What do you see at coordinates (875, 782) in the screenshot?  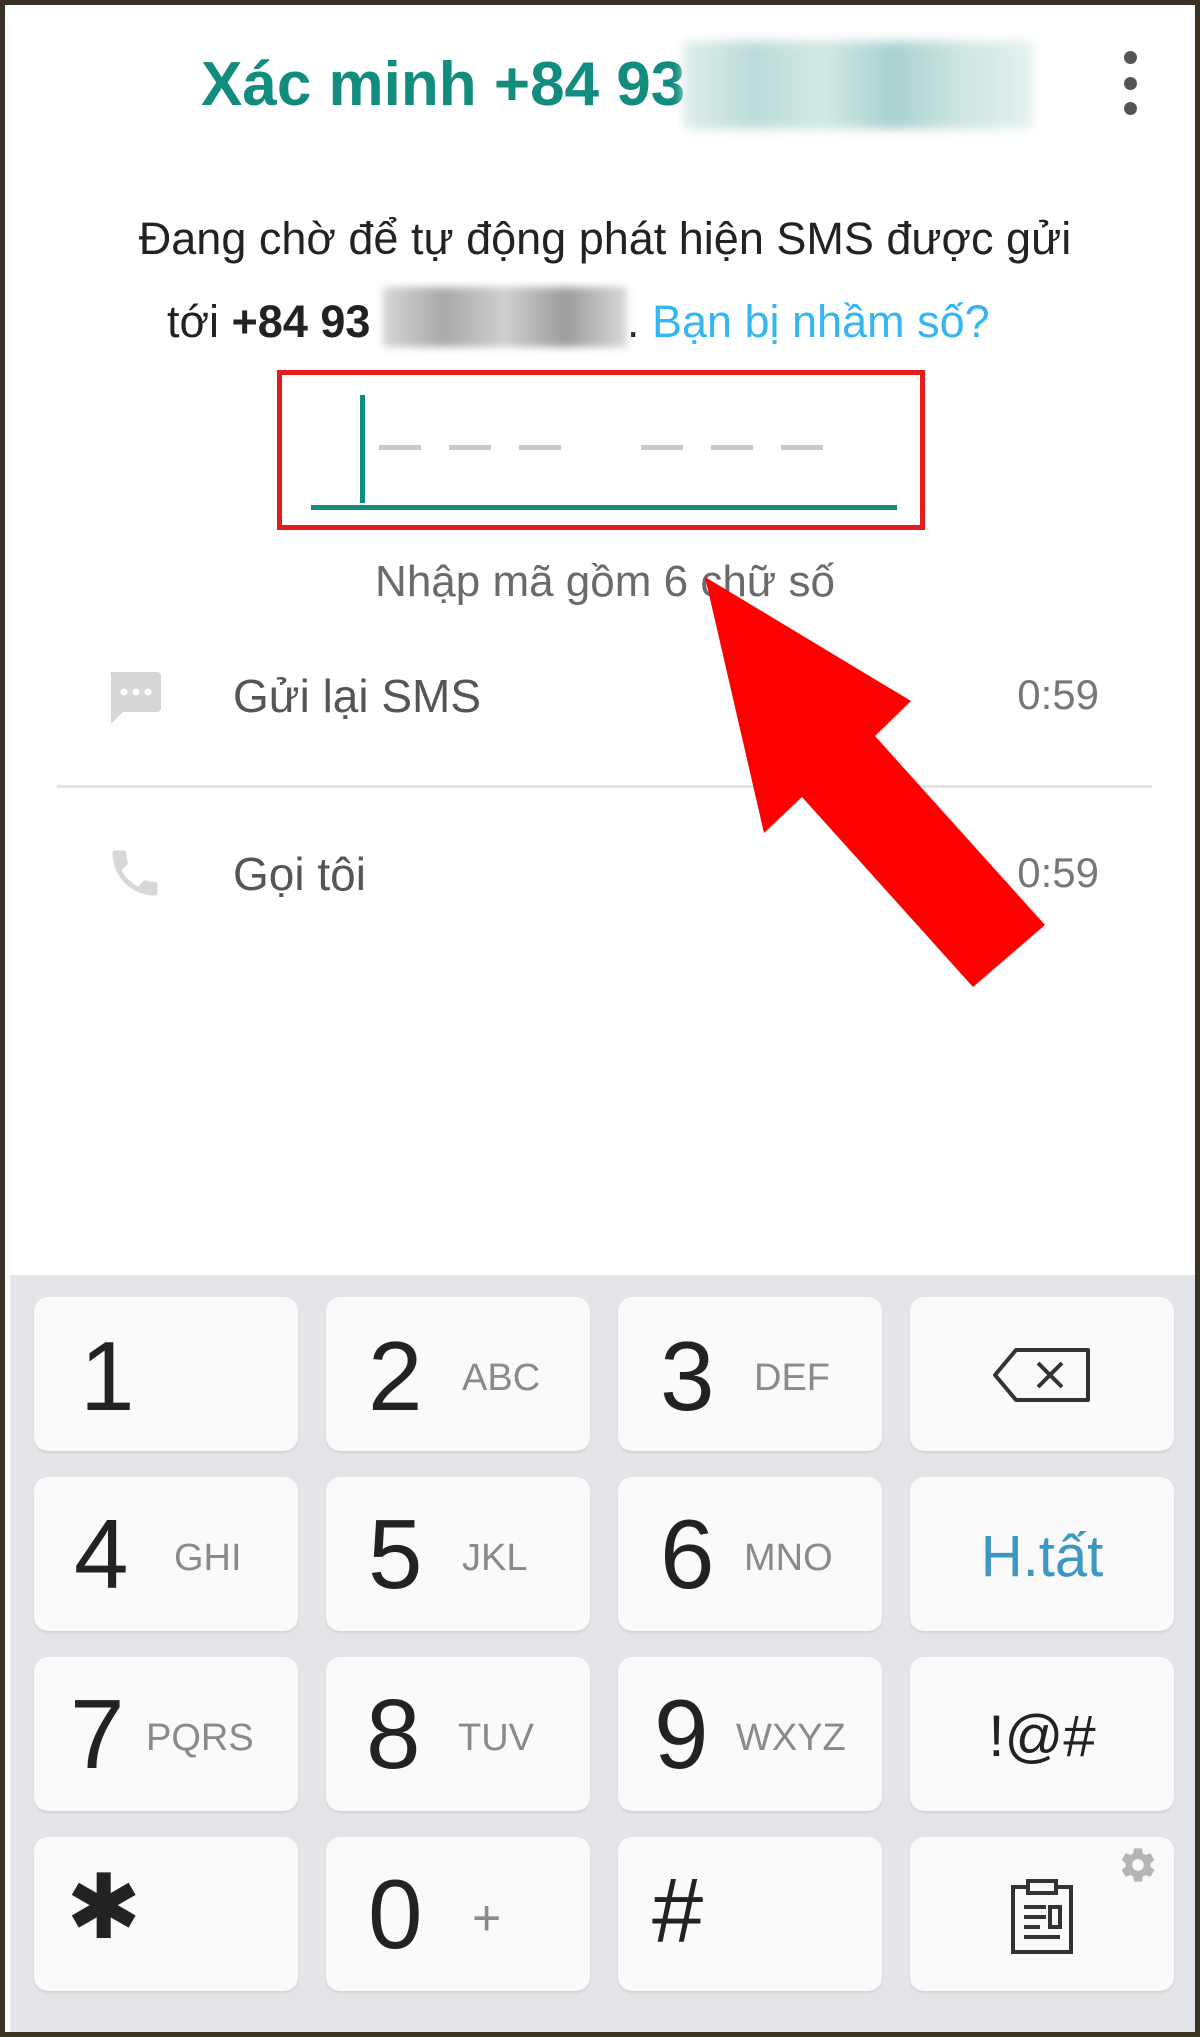 I see `annotation-arrow` at bounding box center [875, 782].